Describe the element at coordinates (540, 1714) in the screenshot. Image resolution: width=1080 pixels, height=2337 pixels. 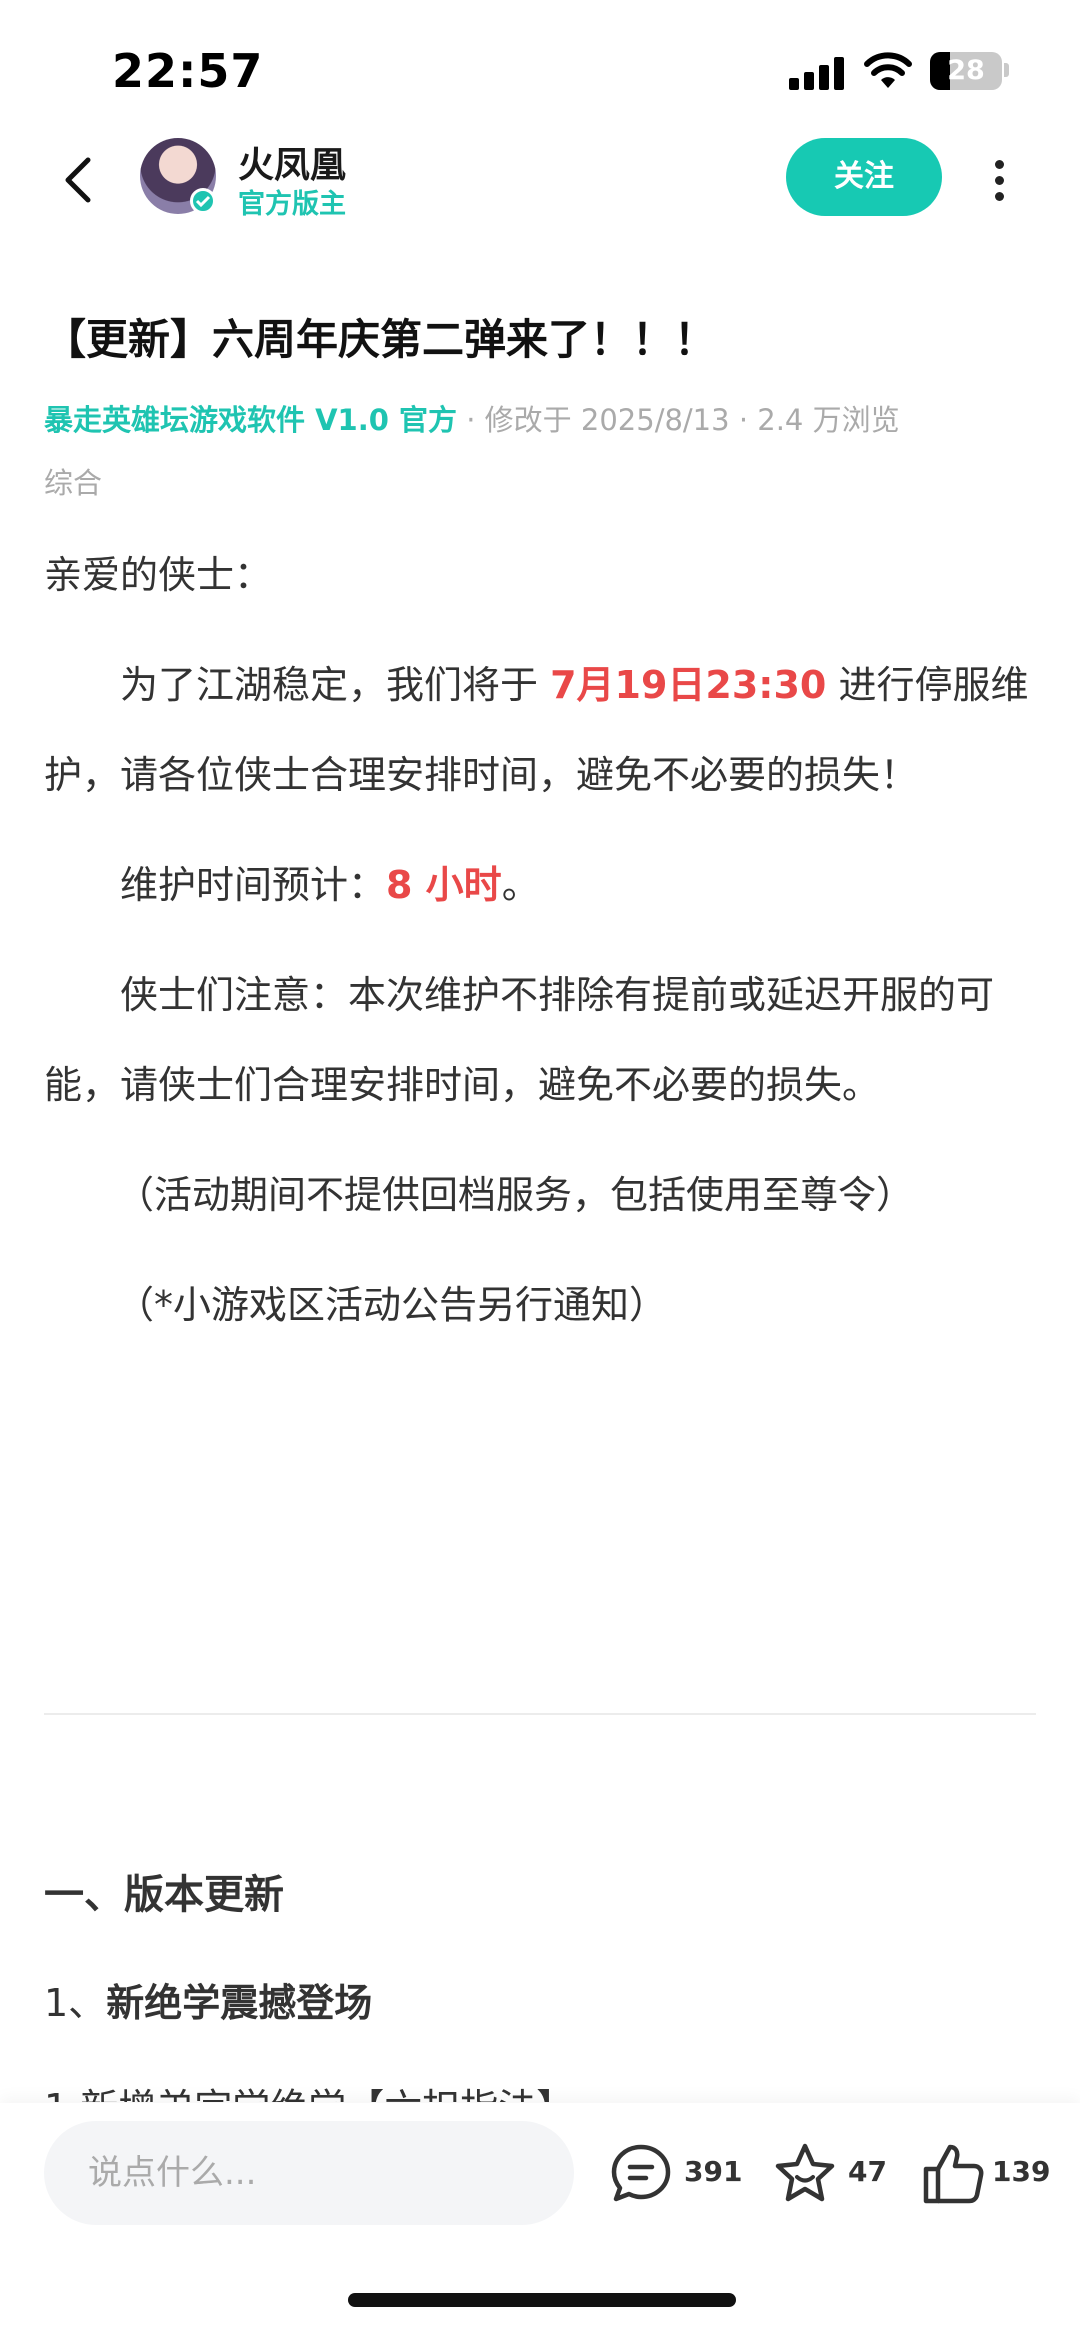
I see `divider` at that location.